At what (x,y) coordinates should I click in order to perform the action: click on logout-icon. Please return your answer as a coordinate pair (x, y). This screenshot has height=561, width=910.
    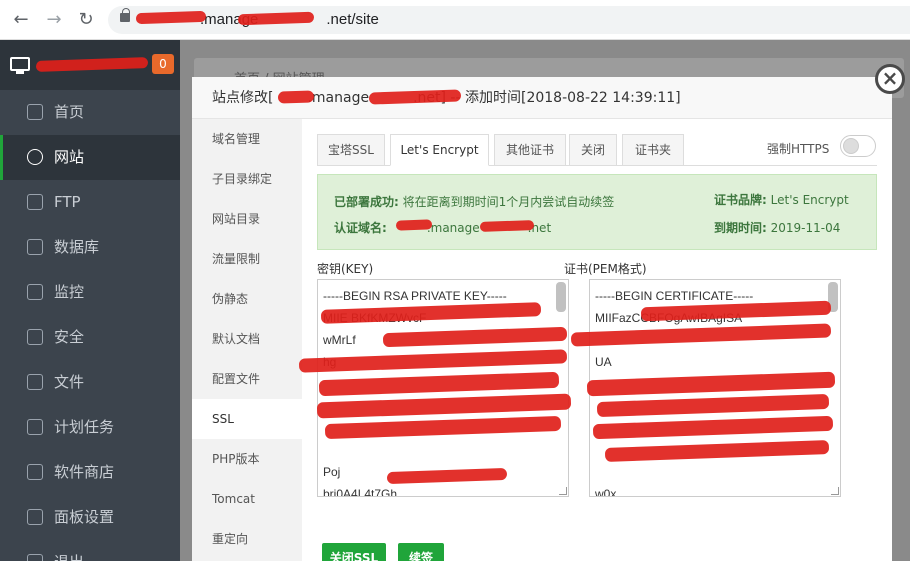
    Looking at the image, I should click on (35, 557).